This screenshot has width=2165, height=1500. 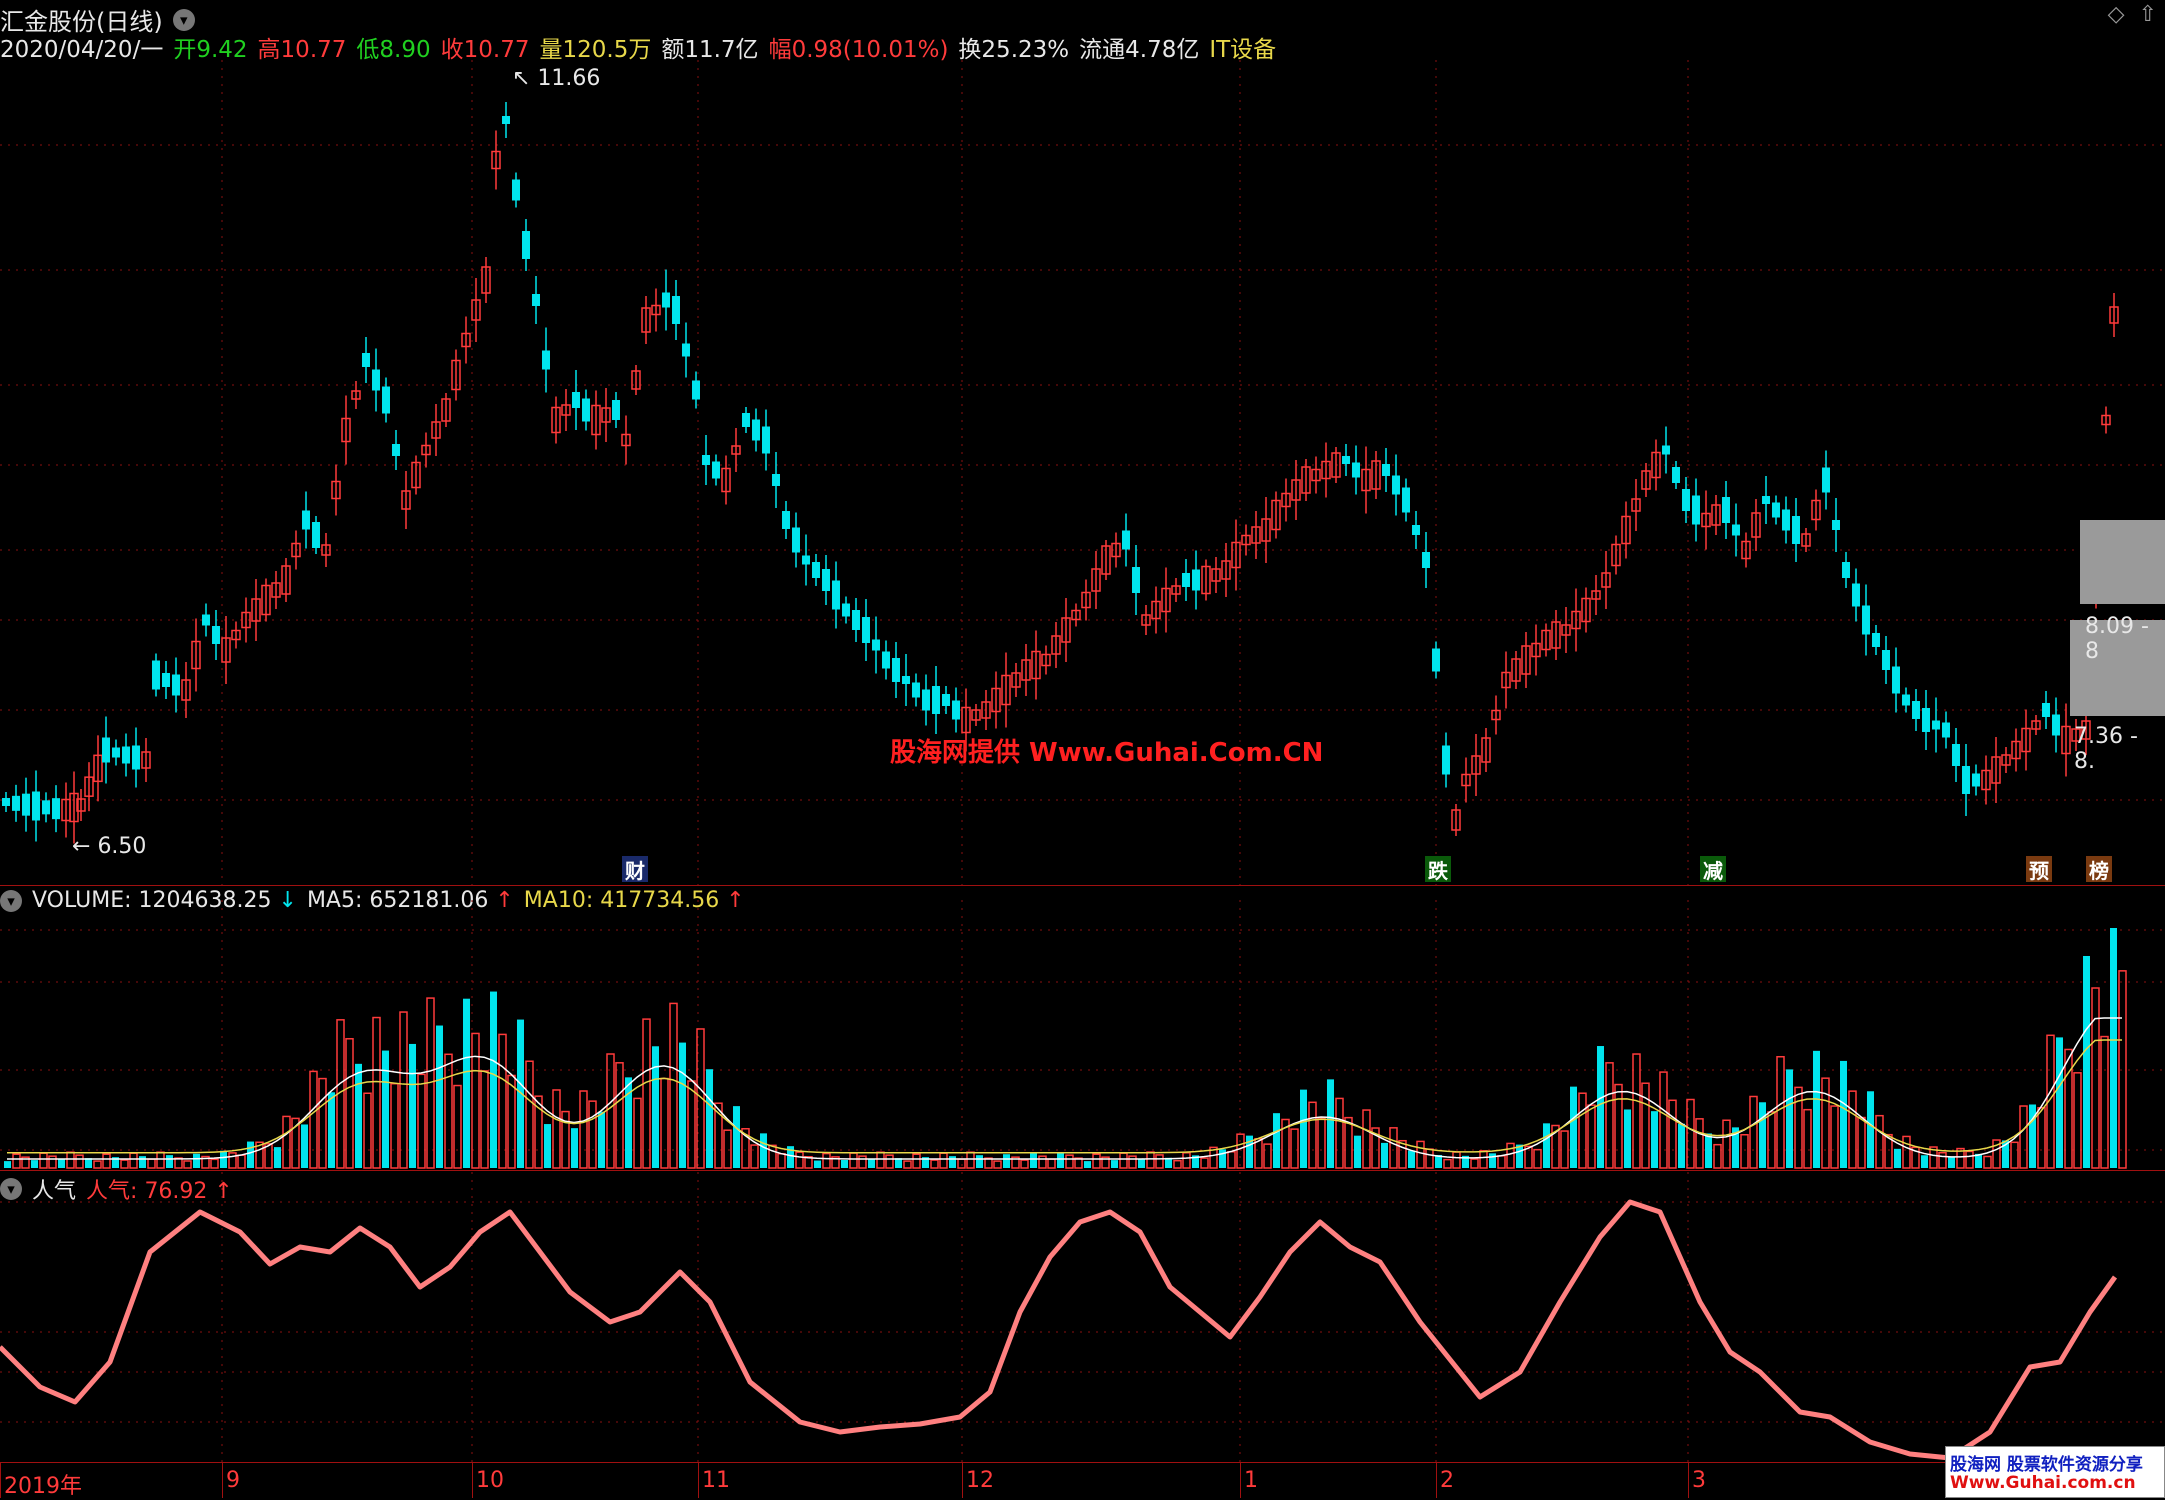 I want to click on quote-date: 2020/04/20/一, so click(x=82, y=50).